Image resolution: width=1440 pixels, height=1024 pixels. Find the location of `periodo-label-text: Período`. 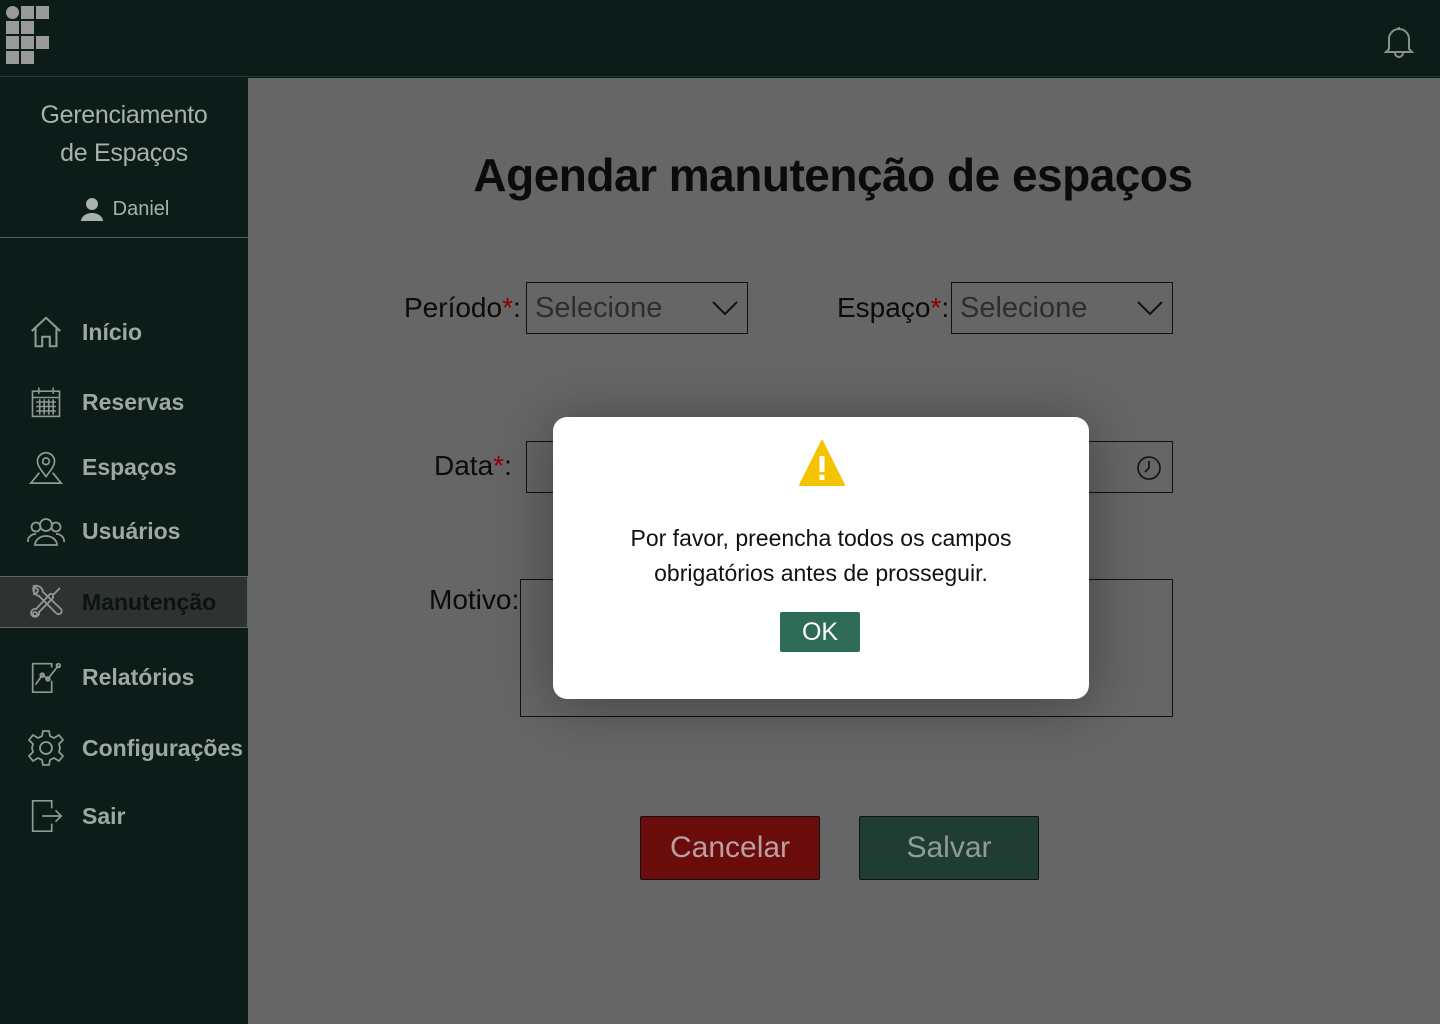

periodo-label-text: Período is located at coordinates (453, 307).